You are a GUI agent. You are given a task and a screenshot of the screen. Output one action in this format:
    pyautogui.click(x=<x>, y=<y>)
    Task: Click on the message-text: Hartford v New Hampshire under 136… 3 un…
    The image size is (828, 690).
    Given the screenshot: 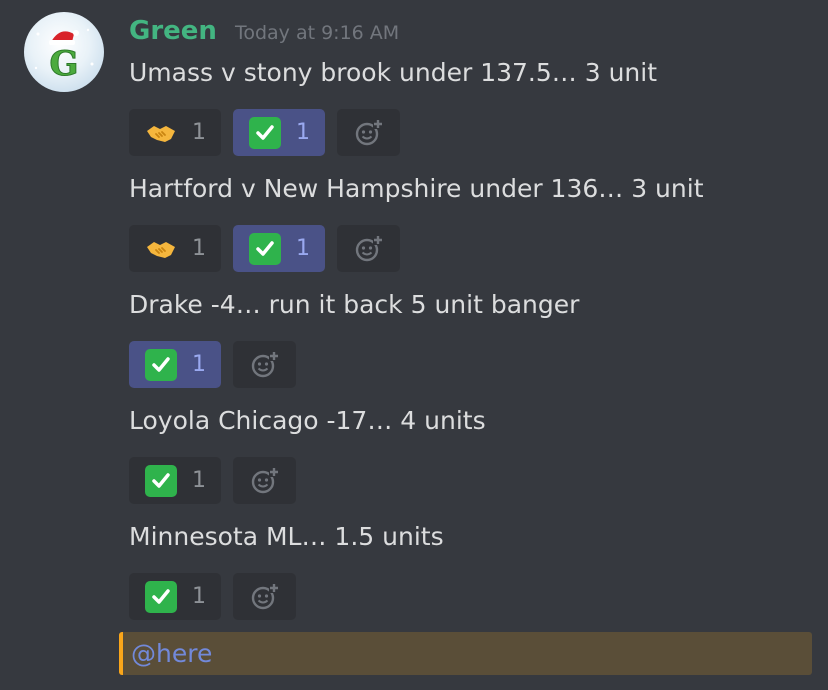 What is the action you would take?
    pyautogui.click(x=416, y=188)
    